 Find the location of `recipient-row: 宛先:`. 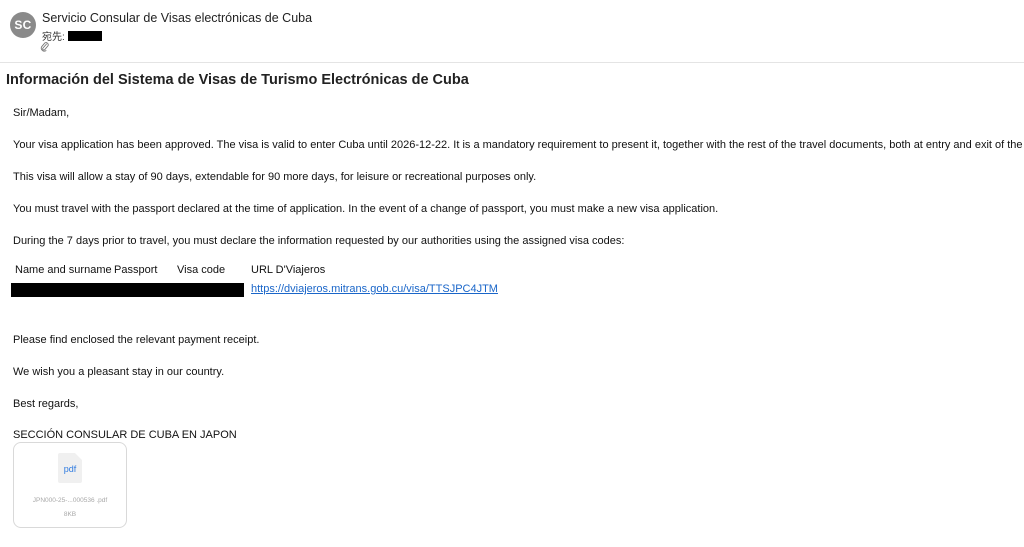

recipient-row: 宛先: is located at coordinates (72, 35).